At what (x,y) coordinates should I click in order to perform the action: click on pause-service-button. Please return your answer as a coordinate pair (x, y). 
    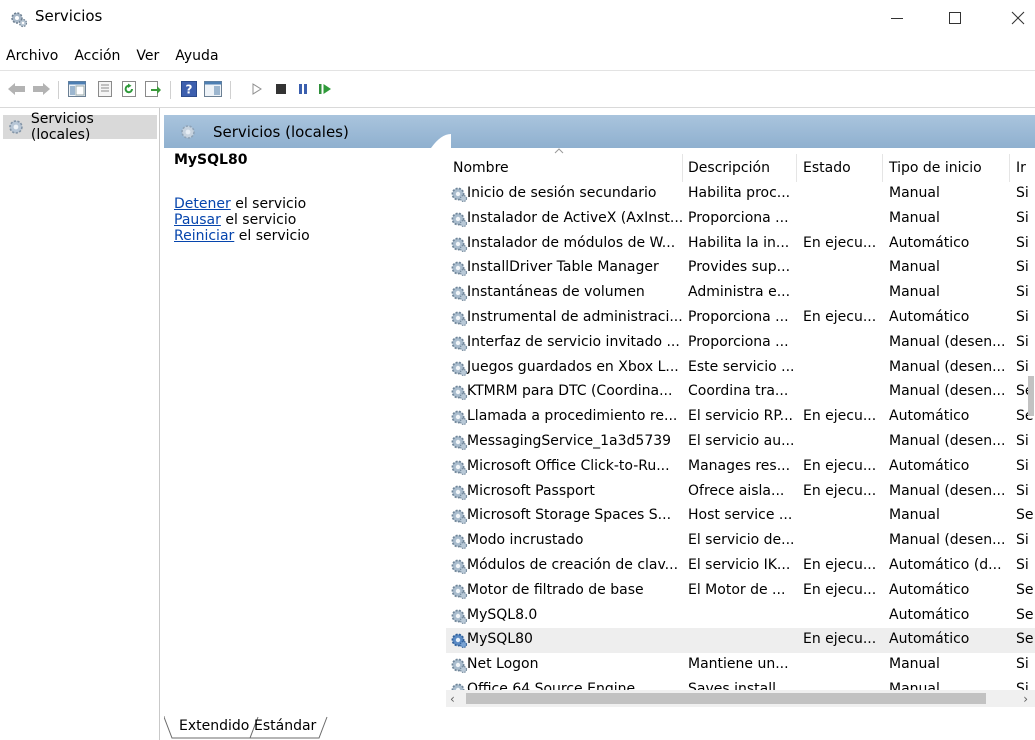
    Looking at the image, I should click on (303, 89).